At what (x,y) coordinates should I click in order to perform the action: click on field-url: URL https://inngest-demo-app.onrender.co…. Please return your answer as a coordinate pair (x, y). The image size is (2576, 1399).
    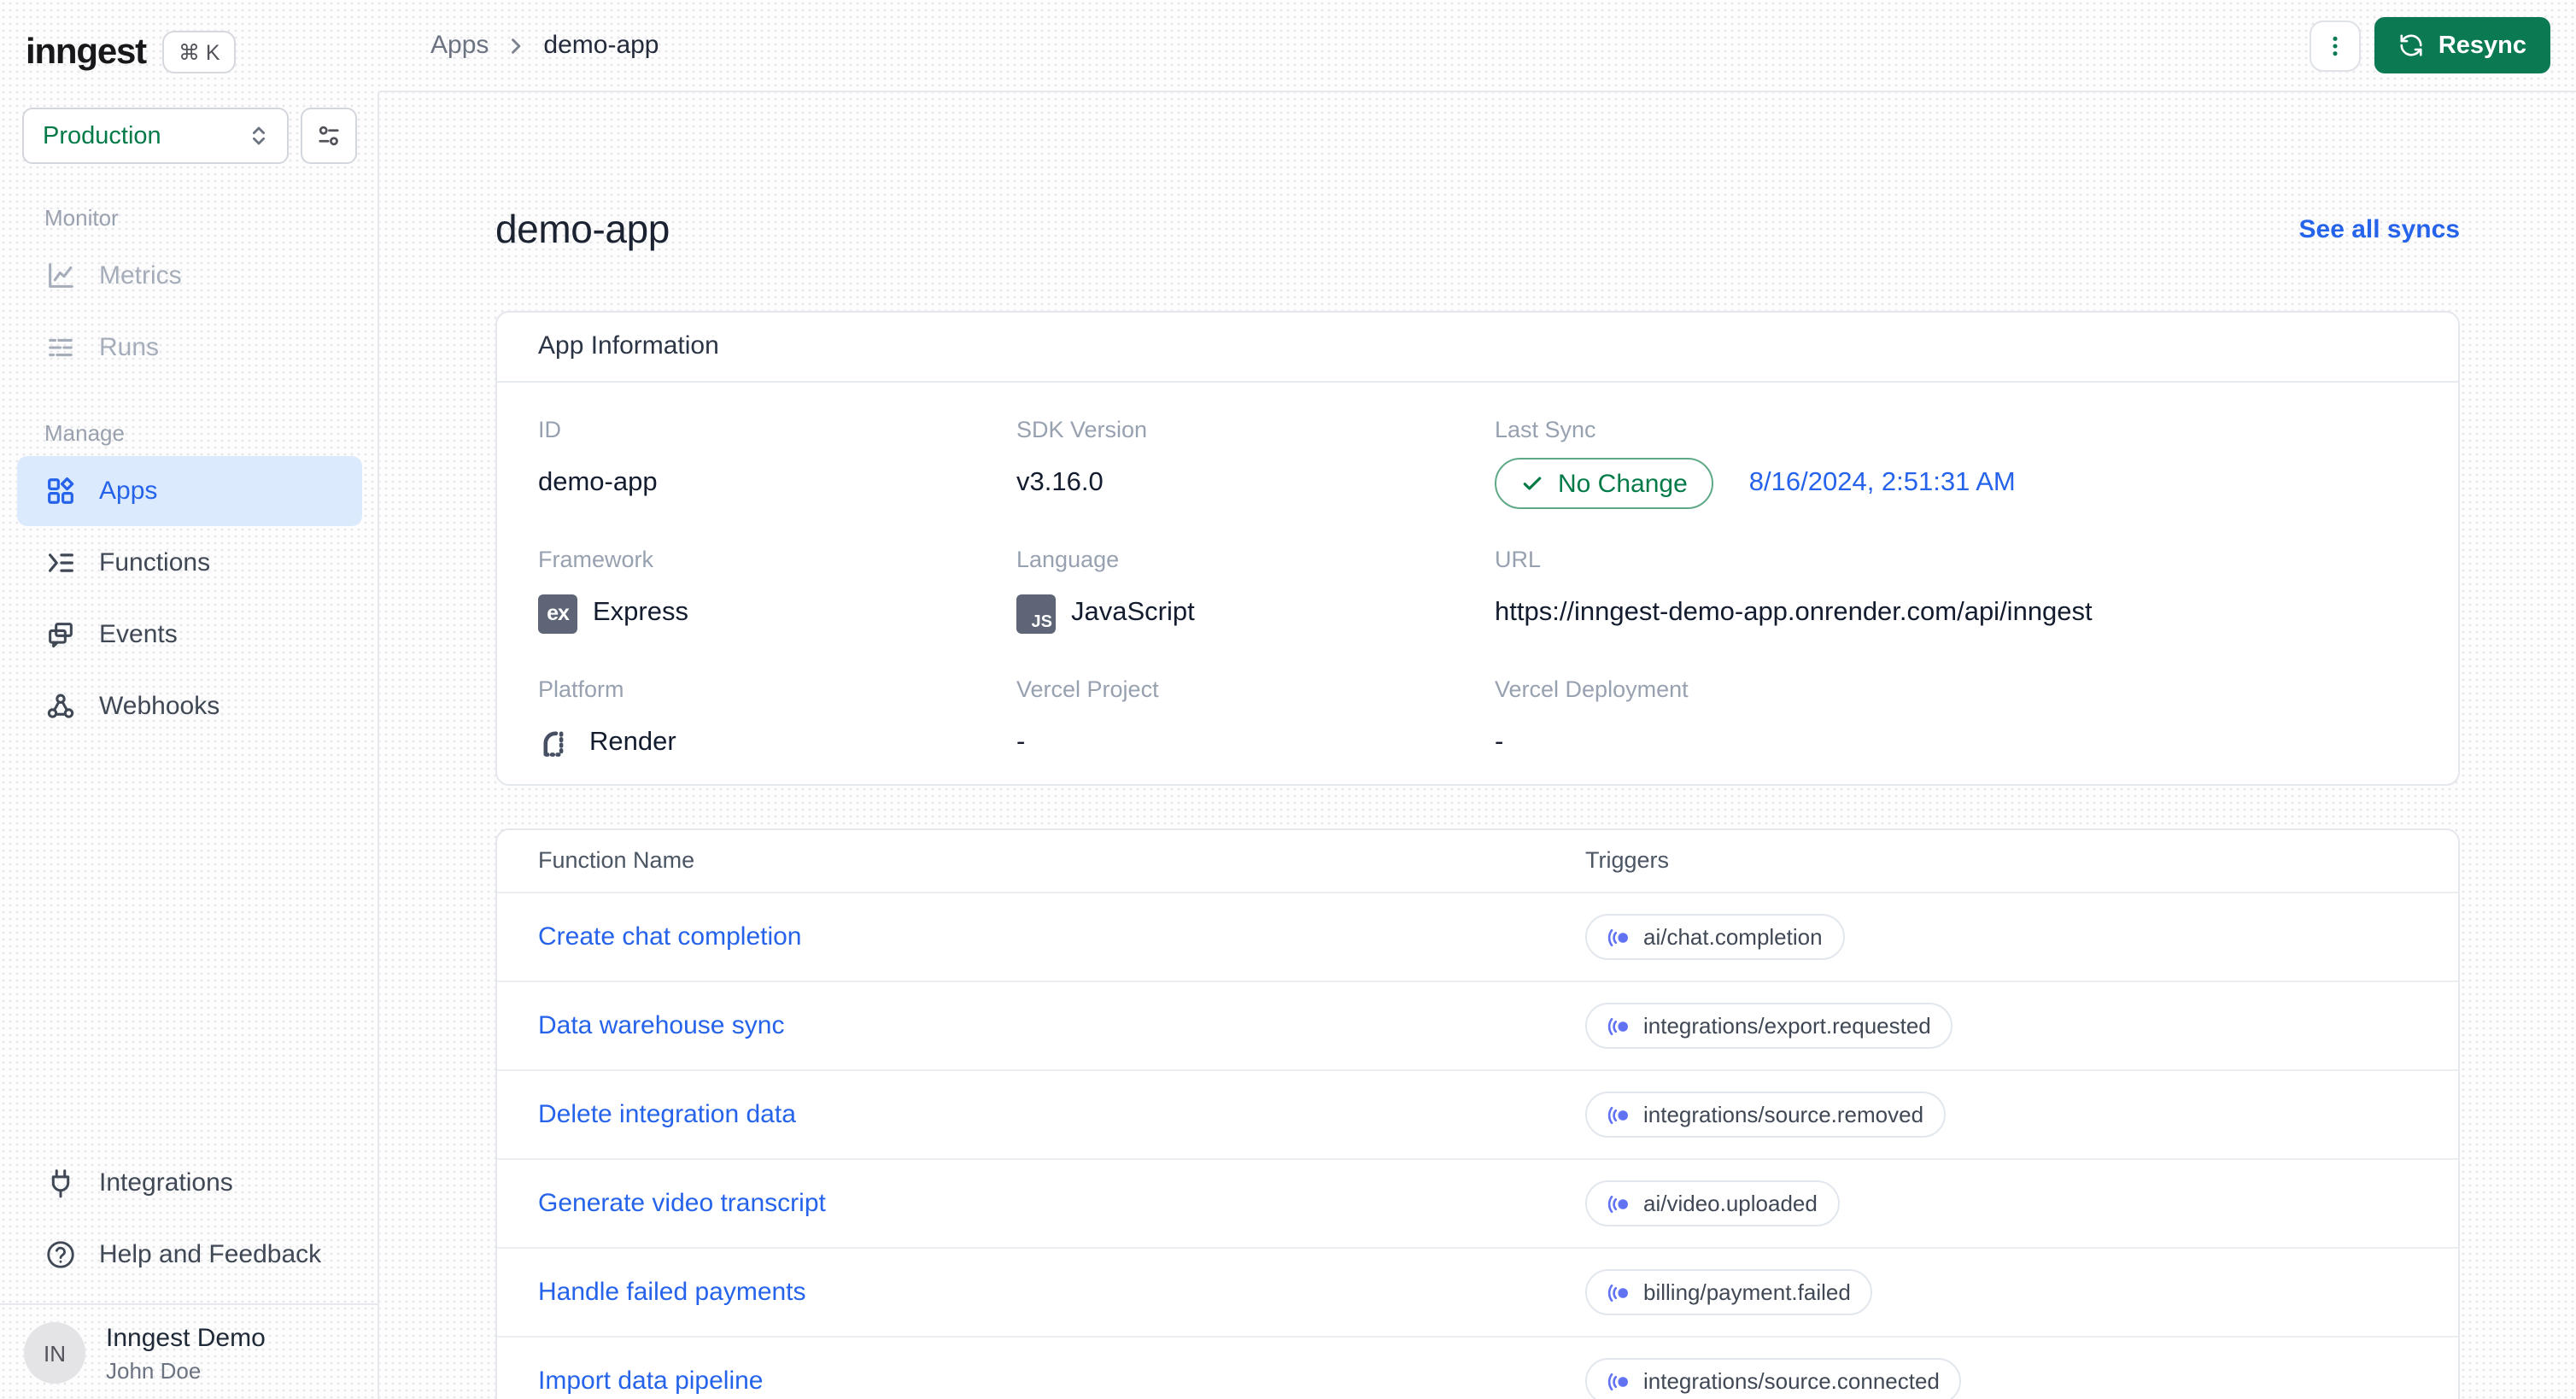
    Looking at the image, I should click on (1956, 590).